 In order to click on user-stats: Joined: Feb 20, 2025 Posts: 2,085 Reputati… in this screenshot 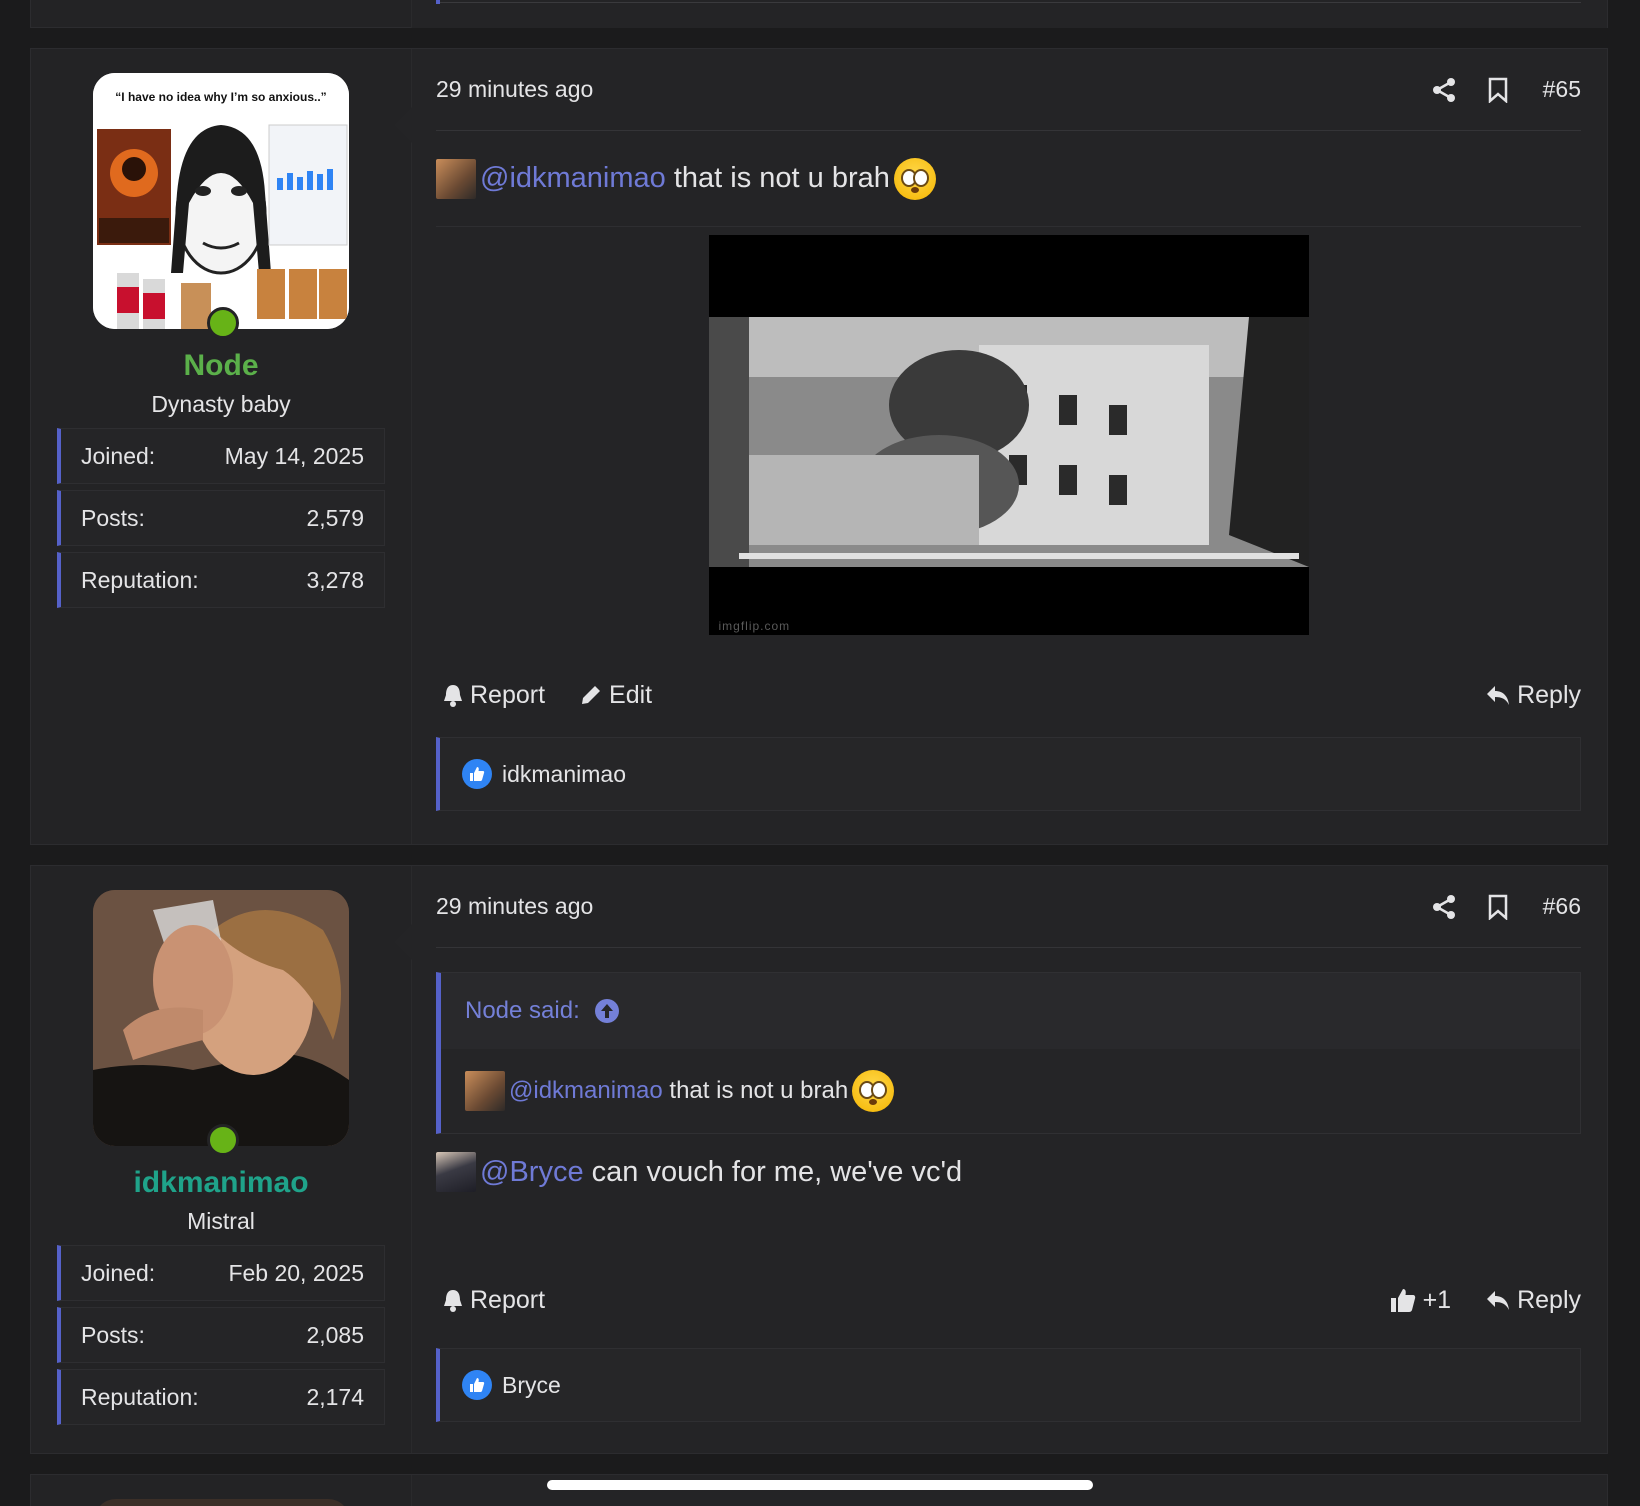, I will do `click(221, 1335)`.